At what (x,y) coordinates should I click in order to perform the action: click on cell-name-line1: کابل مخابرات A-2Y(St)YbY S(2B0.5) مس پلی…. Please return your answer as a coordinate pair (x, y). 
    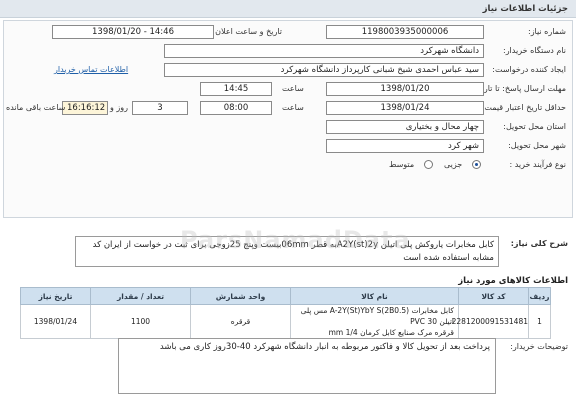
    Looking at the image, I should click on (377, 316).